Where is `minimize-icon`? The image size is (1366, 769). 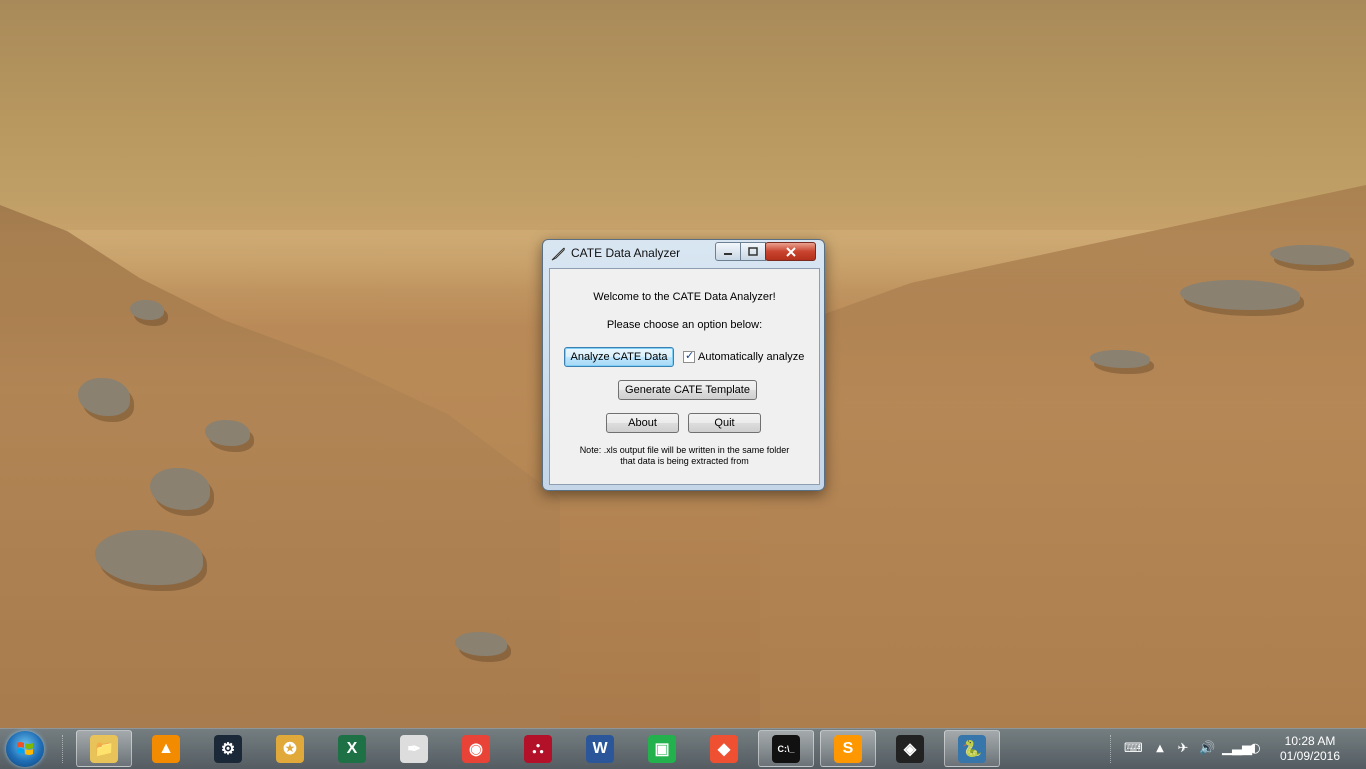 minimize-icon is located at coordinates (728, 253).